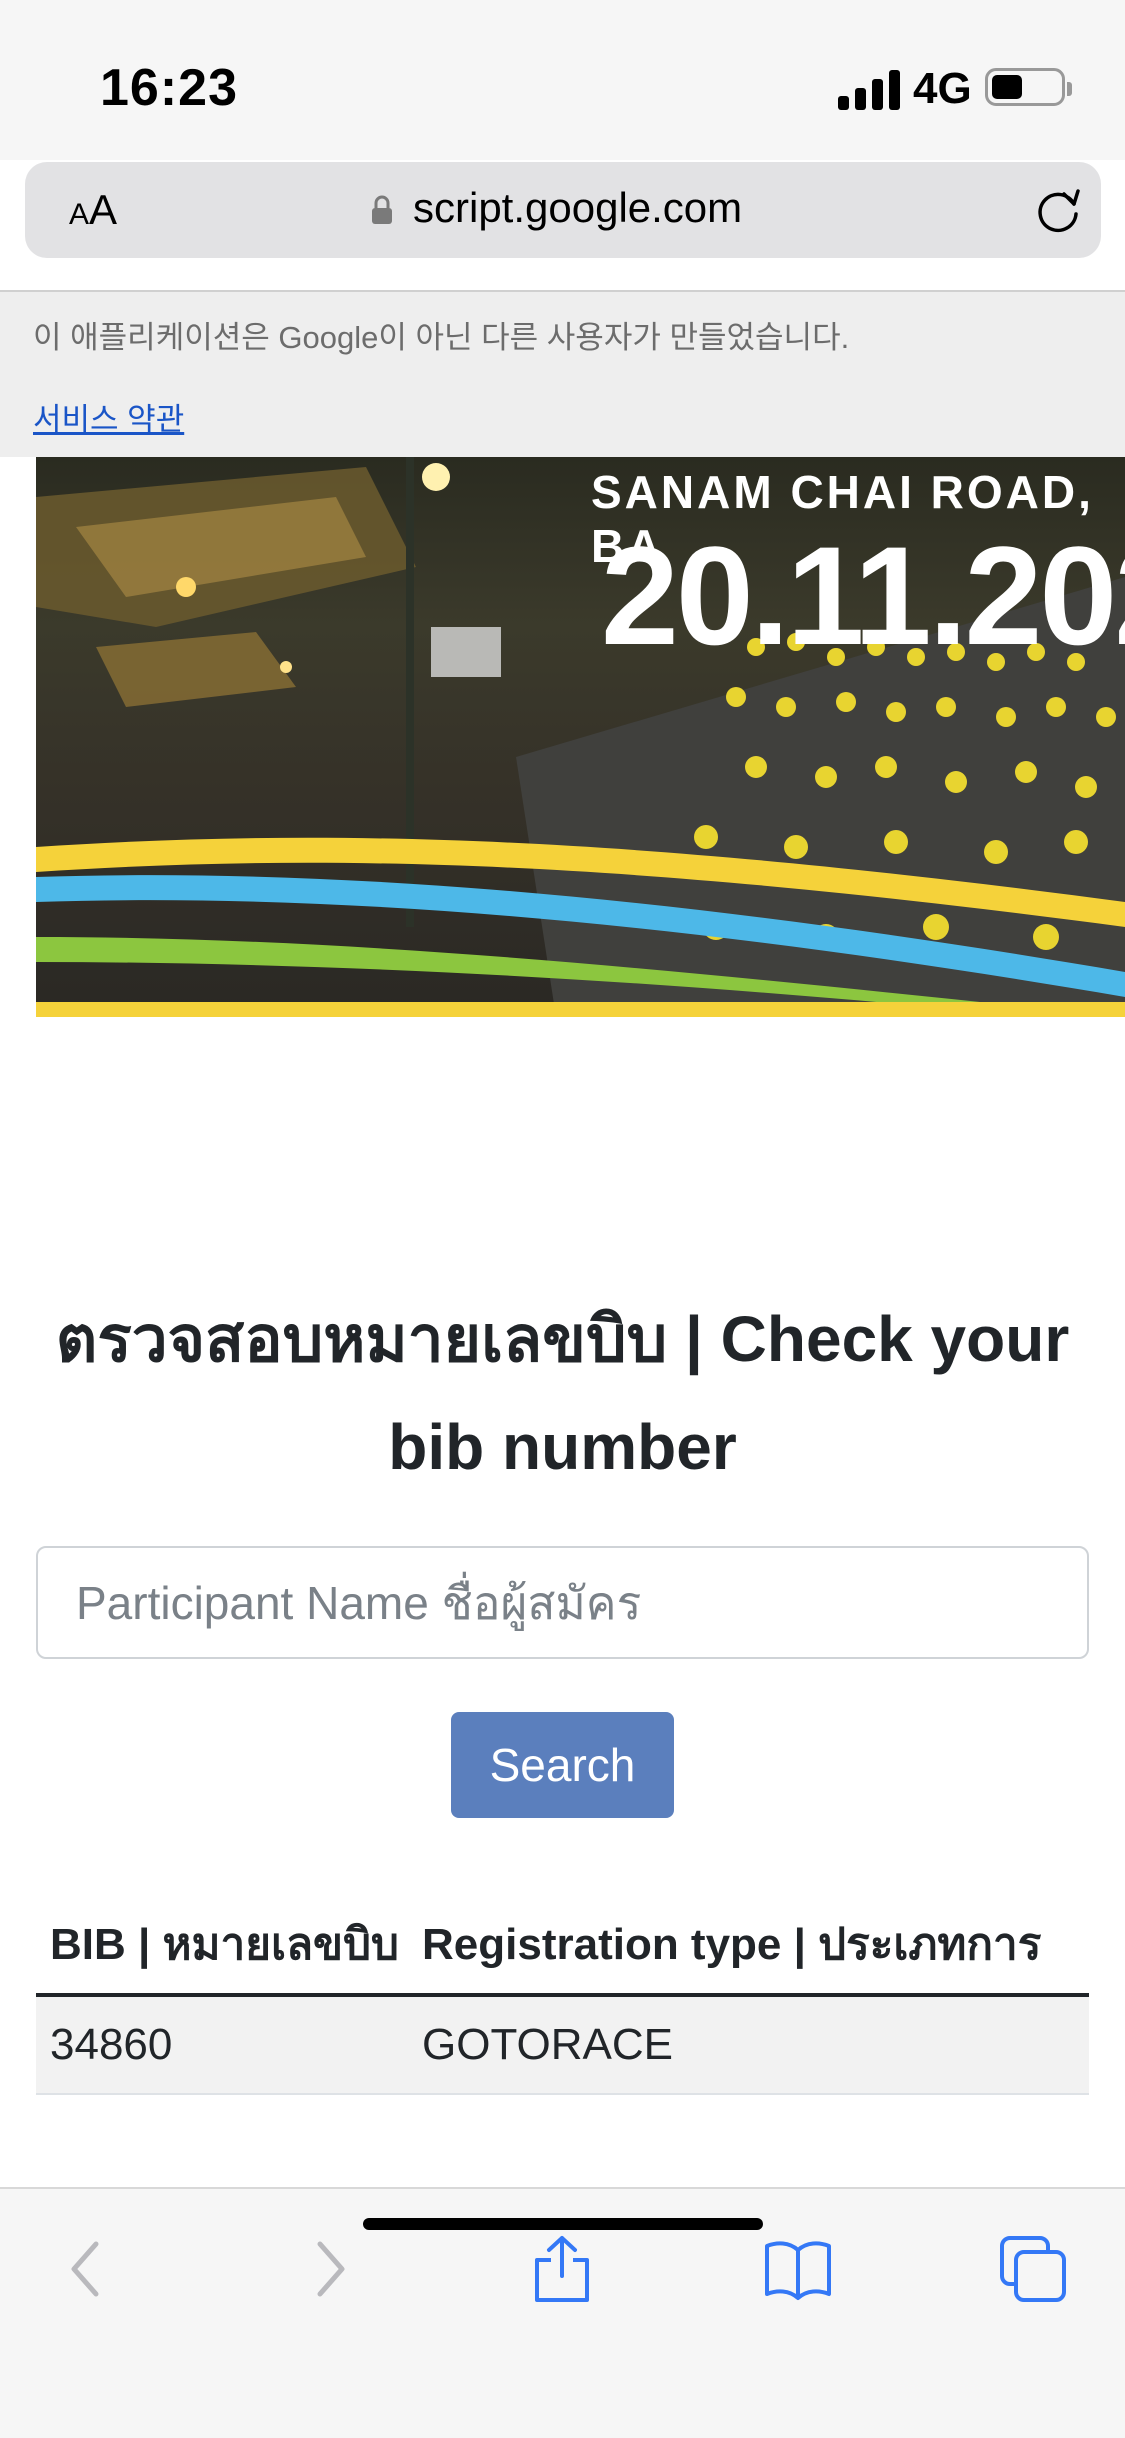  Describe the element at coordinates (563, 2224) in the screenshot. I see `home-indicator` at that location.